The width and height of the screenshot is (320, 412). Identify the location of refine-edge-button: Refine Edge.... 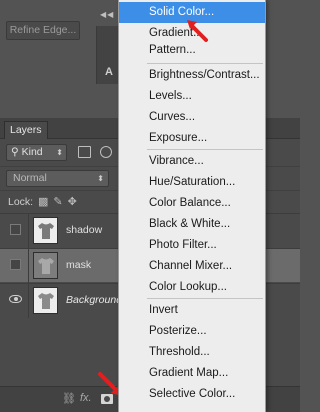
(43, 30).